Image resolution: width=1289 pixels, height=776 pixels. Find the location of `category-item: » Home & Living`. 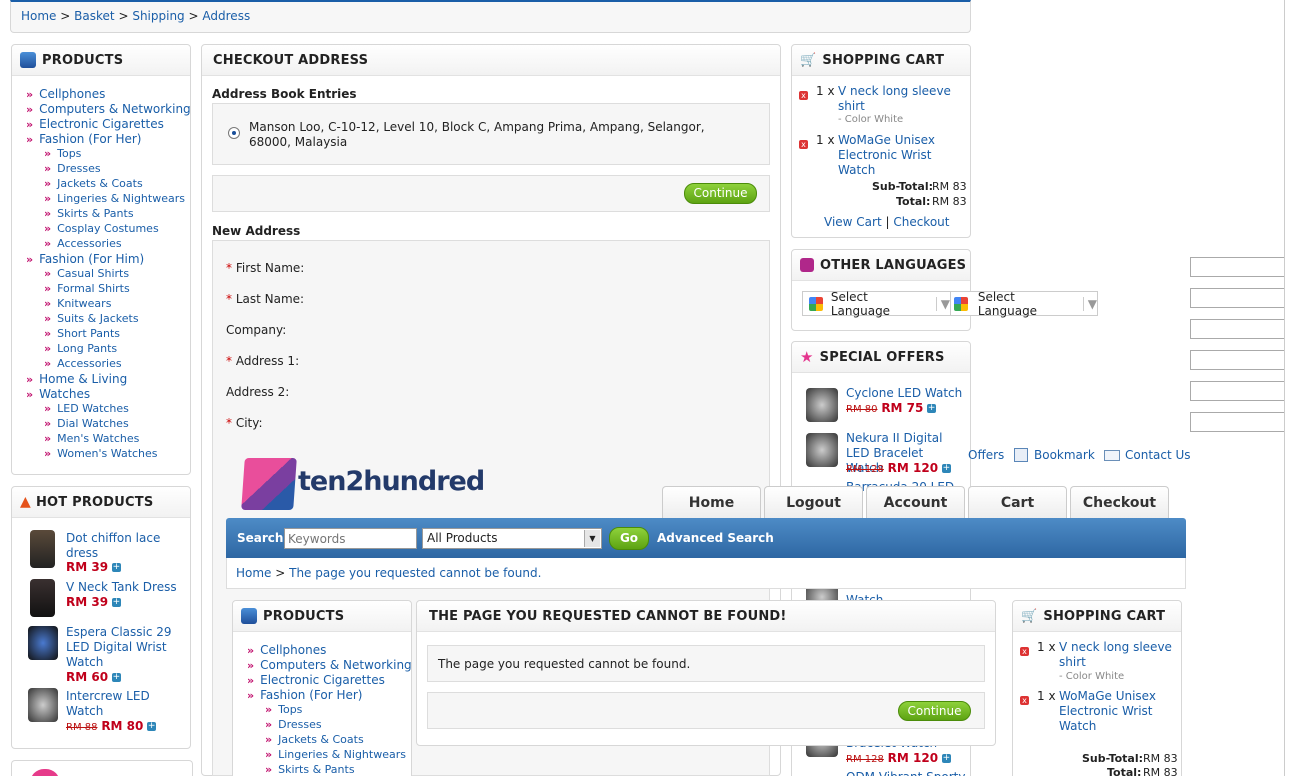

category-item: » Home & Living is located at coordinates (76, 379).